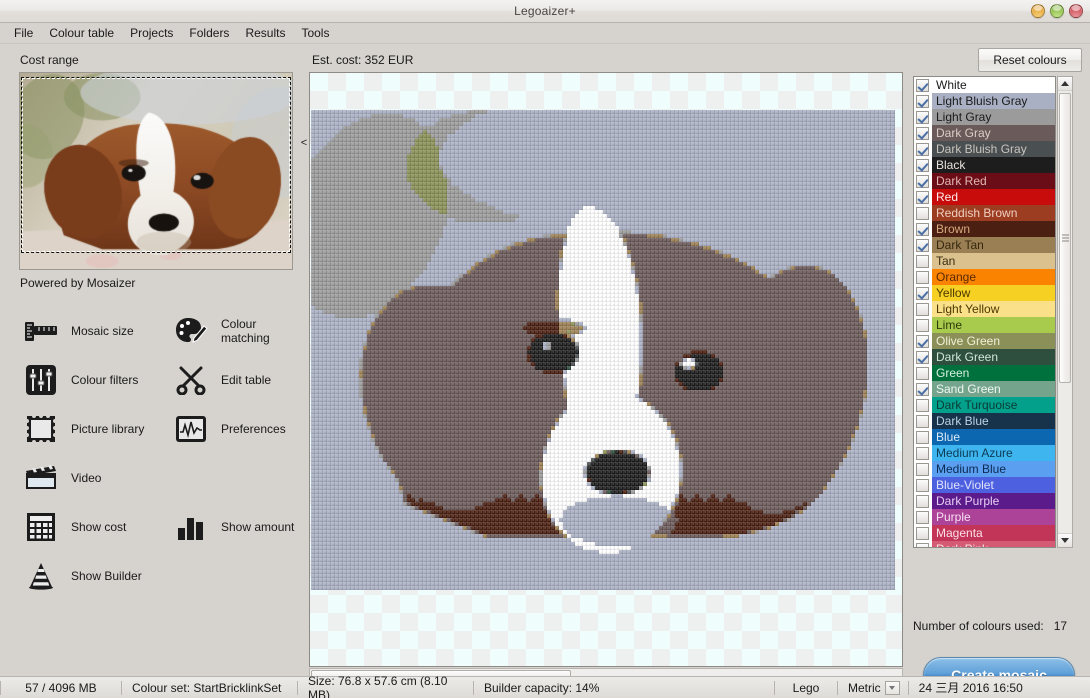  What do you see at coordinates (225, 379) in the screenshot?
I see `tool-button-edit-table: Edit table` at bounding box center [225, 379].